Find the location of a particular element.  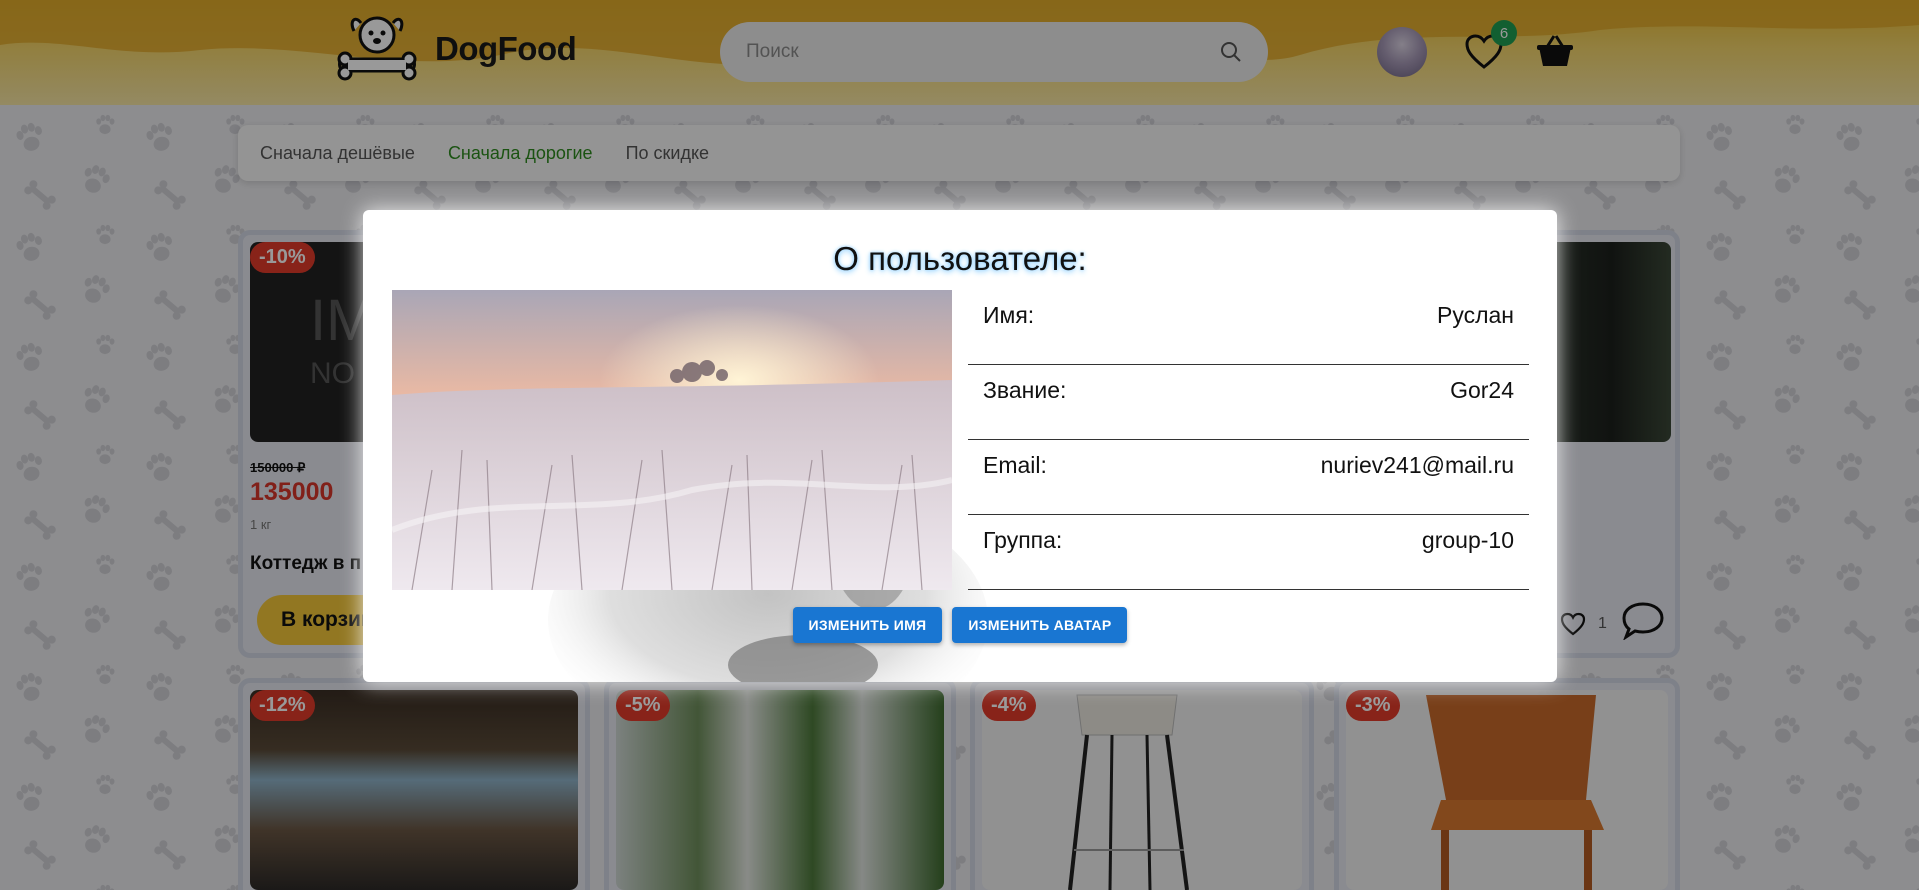

name-label: Имя: is located at coordinates (1009, 315).